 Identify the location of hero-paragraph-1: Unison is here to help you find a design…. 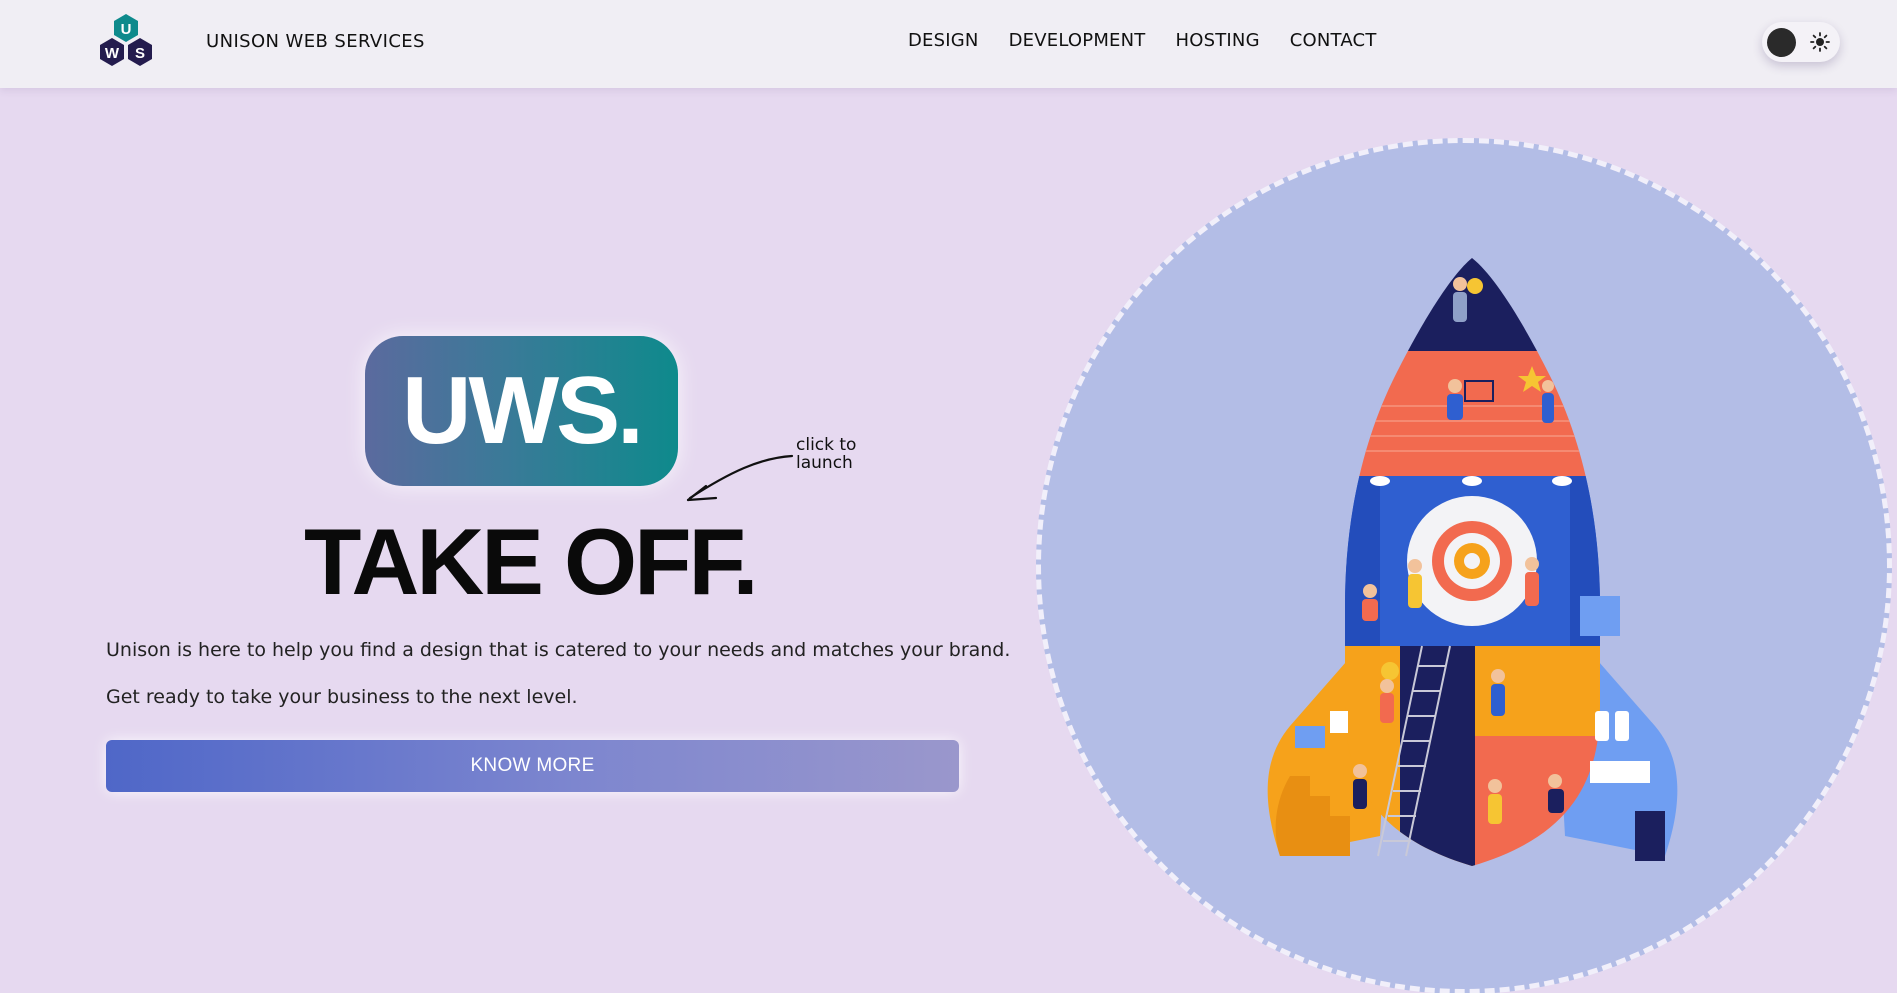
(558, 650).